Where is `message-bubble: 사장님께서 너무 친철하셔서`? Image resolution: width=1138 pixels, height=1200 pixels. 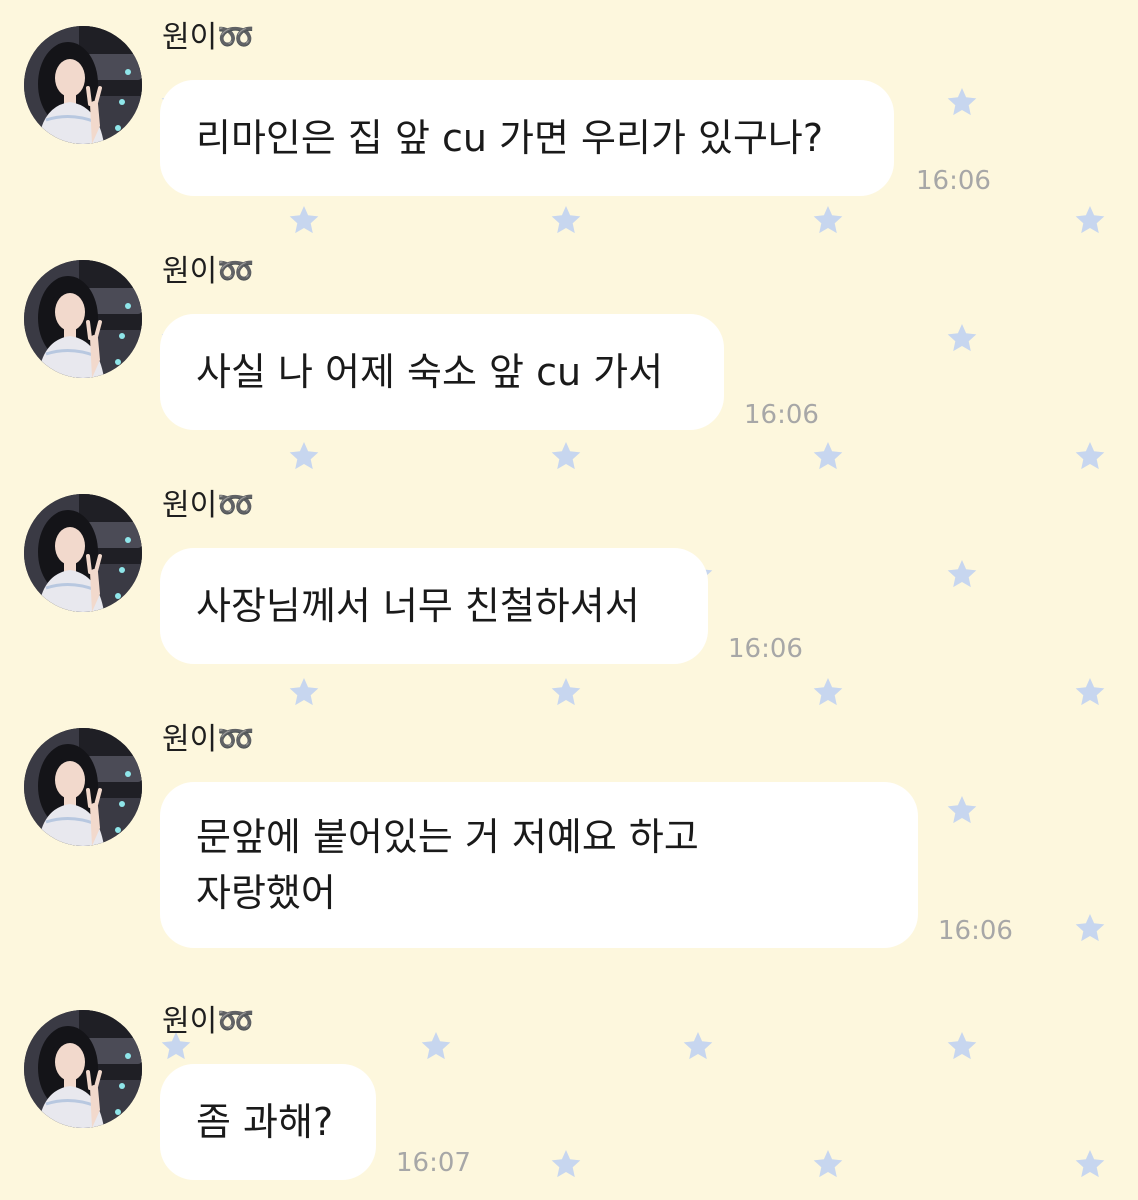 message-bubble: 사장님께서 너무 친철하셔서 is located at coordinates (434, 606).